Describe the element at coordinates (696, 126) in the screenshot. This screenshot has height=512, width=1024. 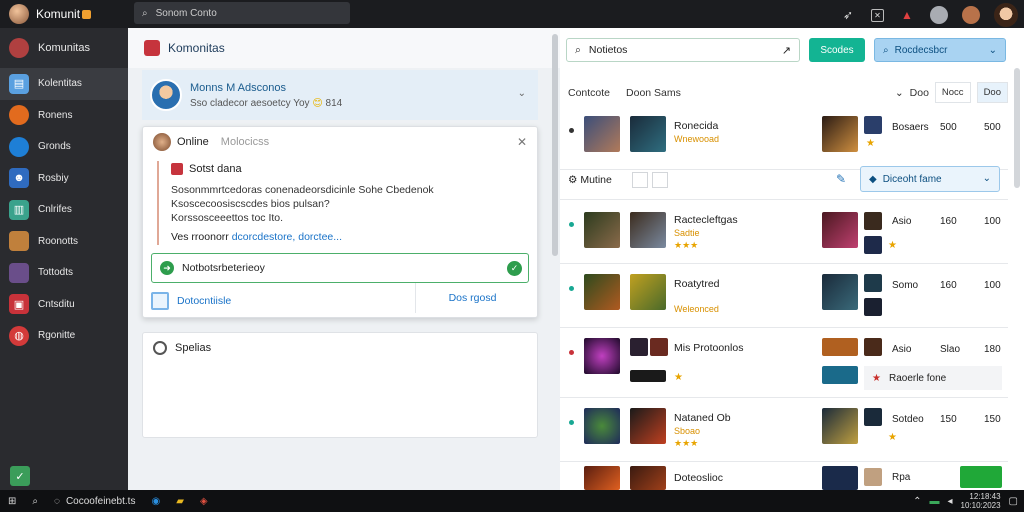
I see `row-title: Ronecida` at that location.